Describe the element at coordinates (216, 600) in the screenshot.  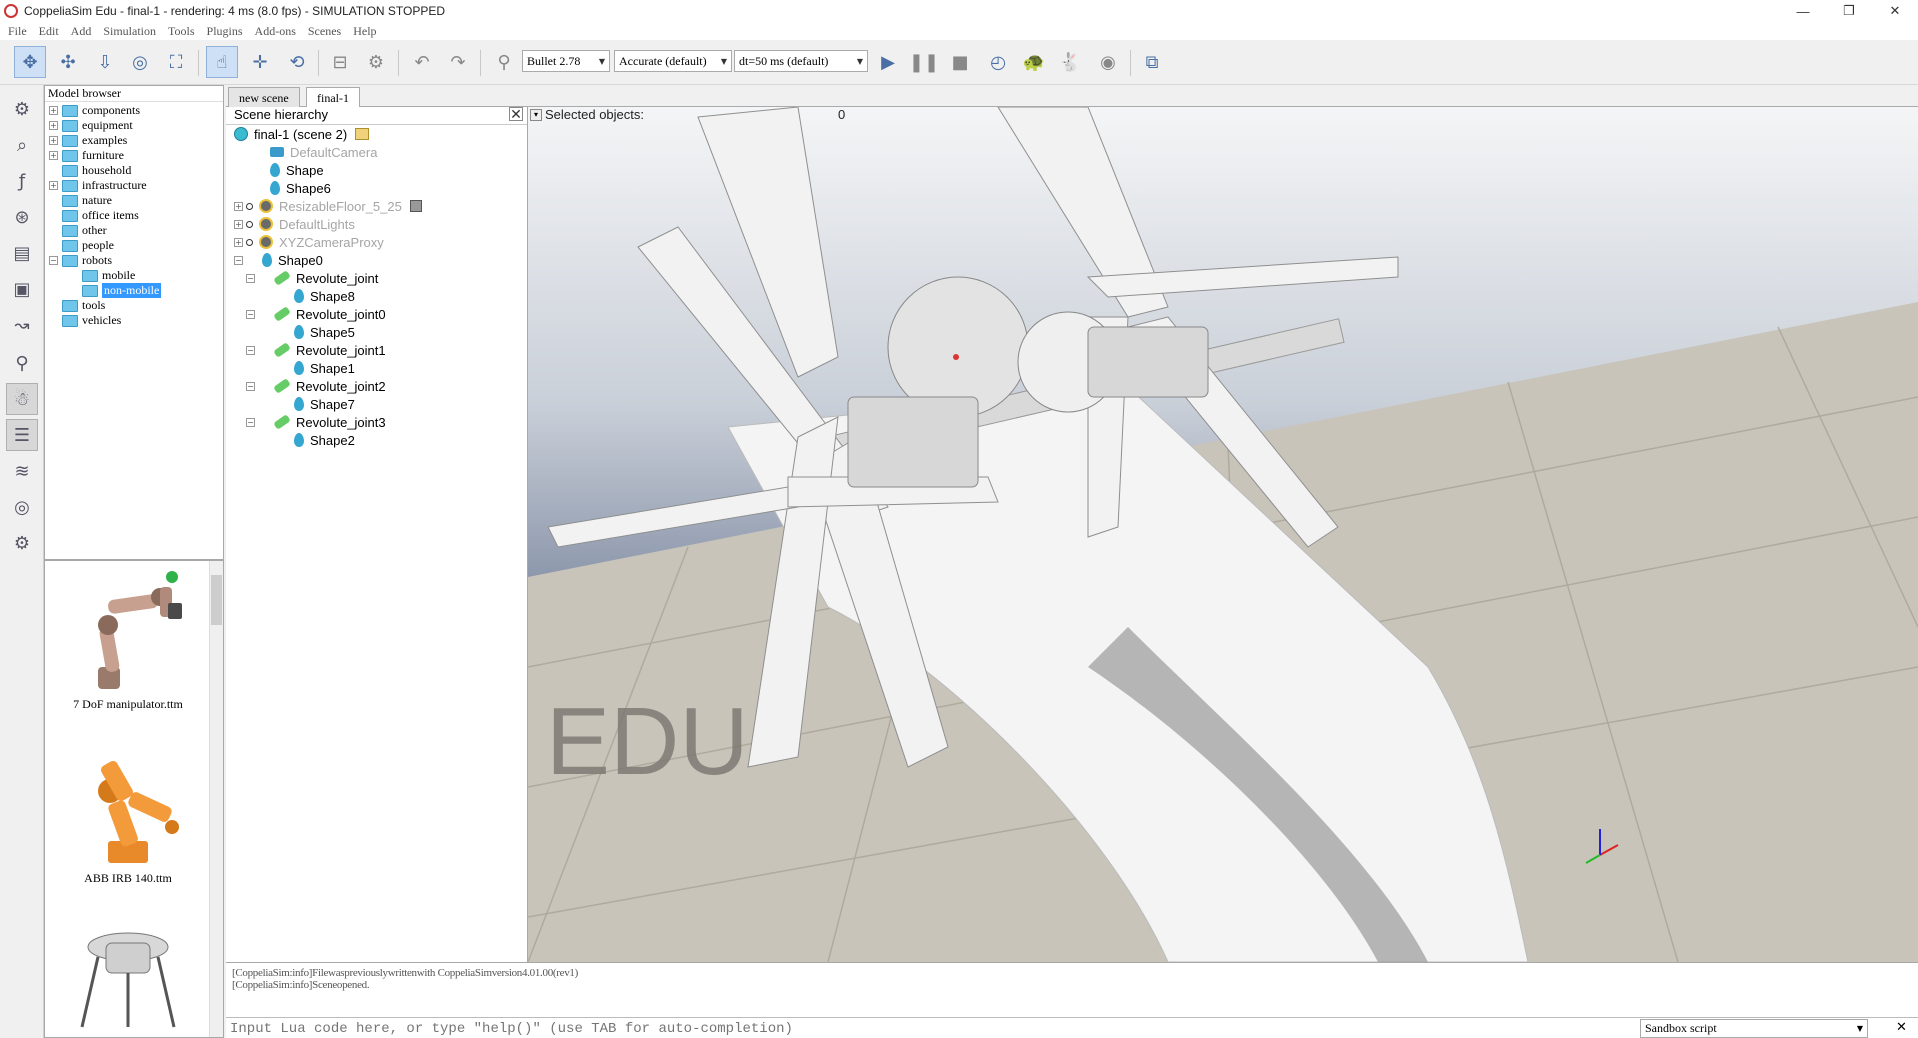
I see `scrollbar-thumb` at that location.